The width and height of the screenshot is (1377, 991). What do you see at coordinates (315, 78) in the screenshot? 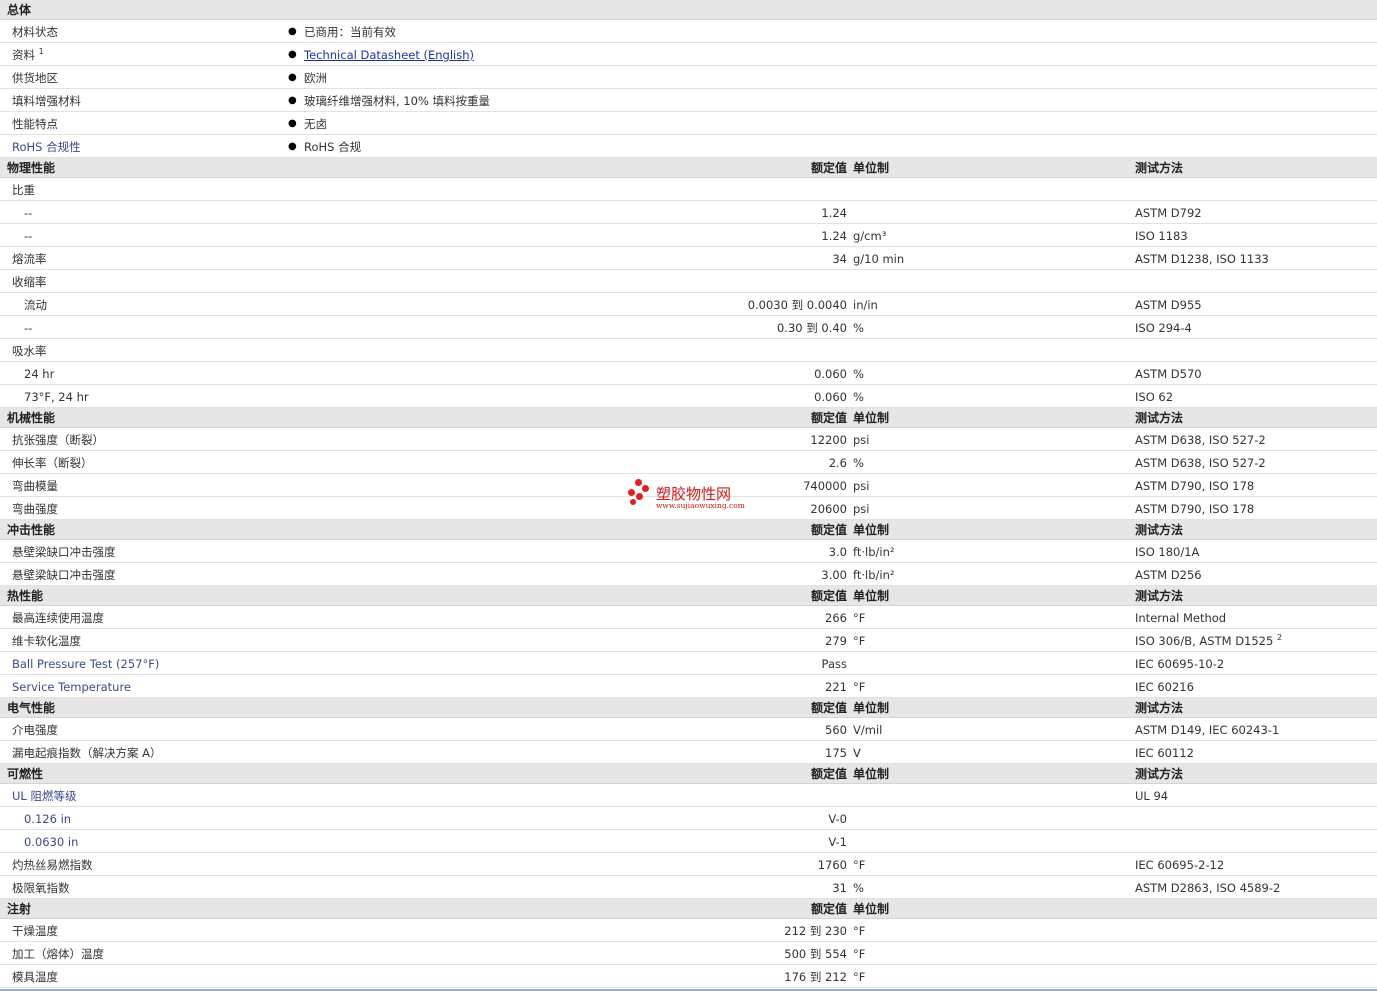
I see `property-value: 欧洲` at bounding box center [315, 78].